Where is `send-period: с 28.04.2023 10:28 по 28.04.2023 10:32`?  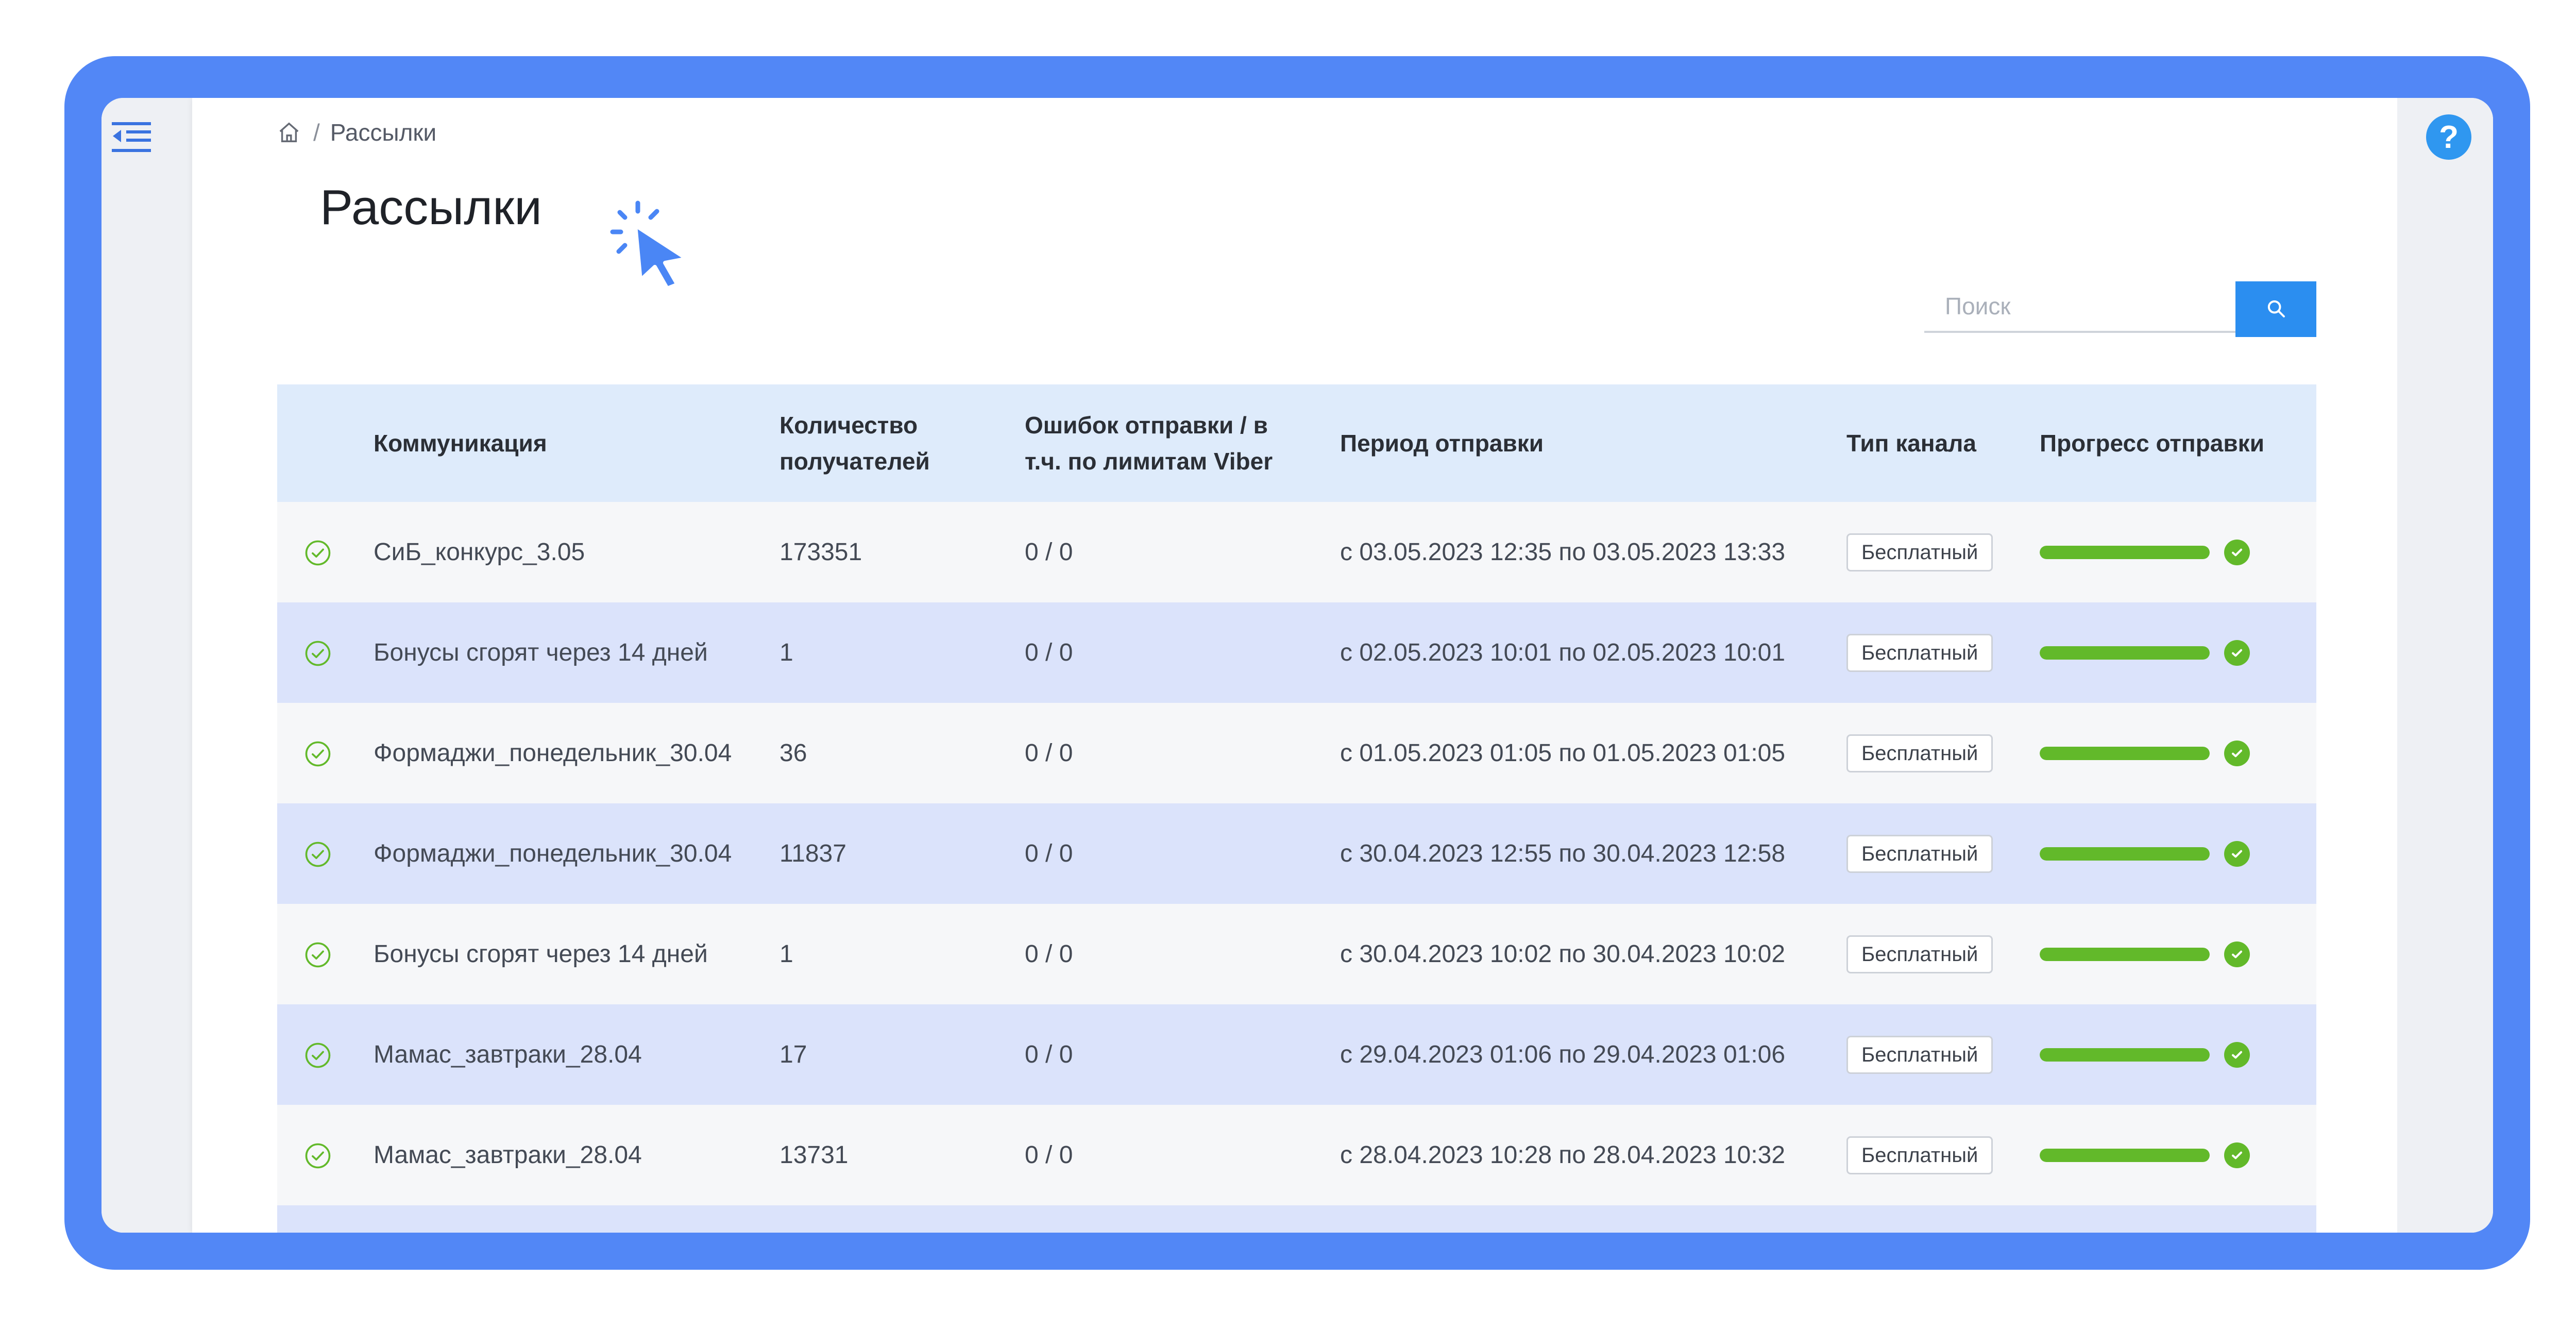 send-period: с 28.04.2023 10:28 по 28.04.2023 10:32 is located at coordinates (1593, 1155).